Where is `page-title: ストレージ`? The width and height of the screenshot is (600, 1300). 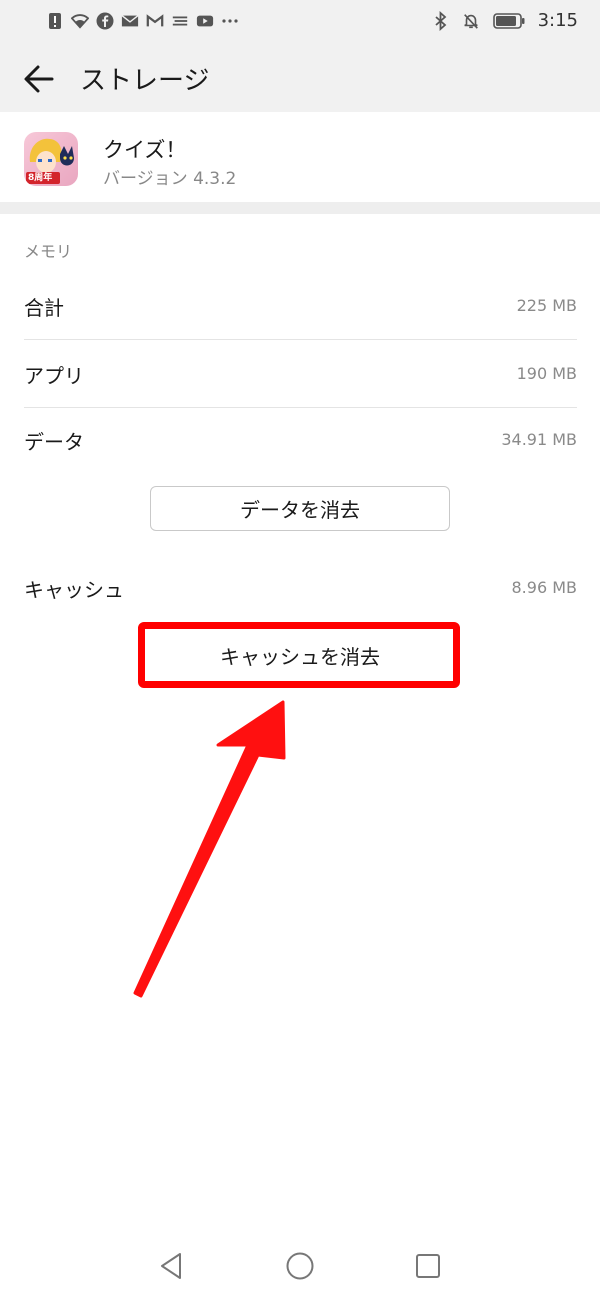 page-title: ストレージ is located at coordinates (145, 81).